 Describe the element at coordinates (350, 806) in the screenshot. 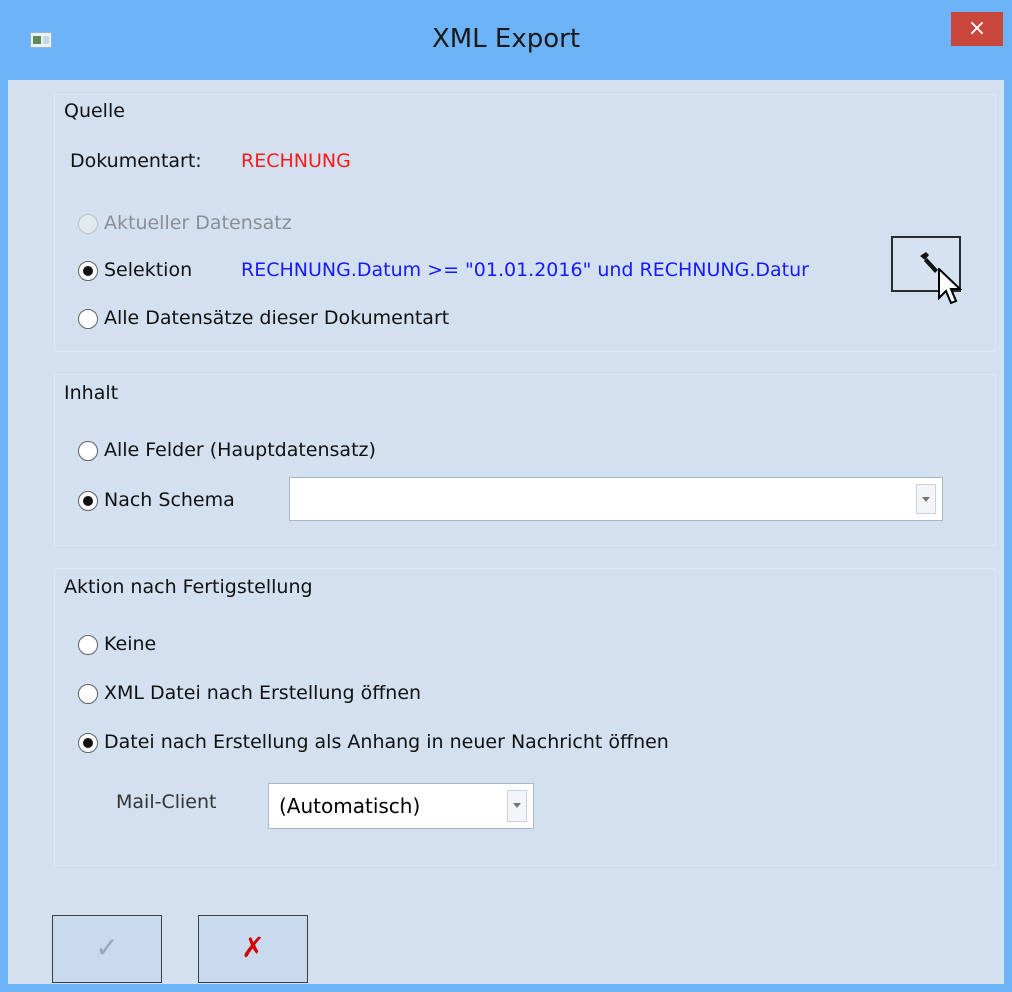

I see `mail-client-value: (Automatisch)` at that location.